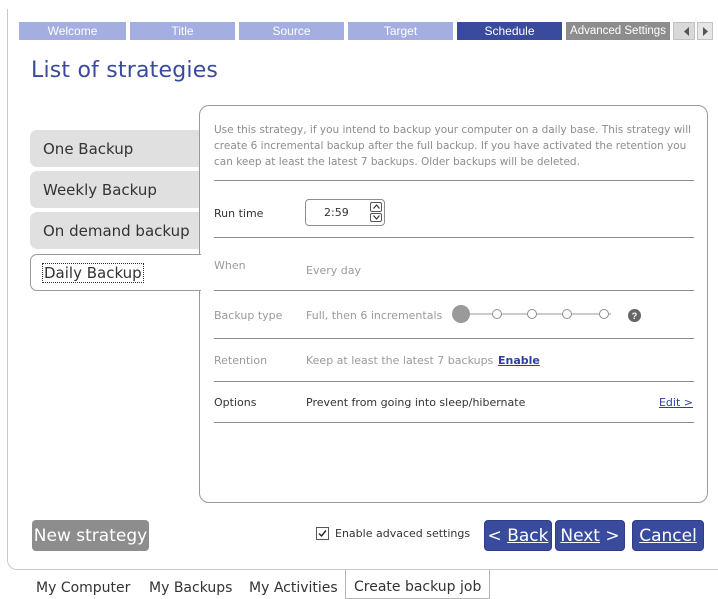  I want to click on back-button-label: Back, so click(528, 535).